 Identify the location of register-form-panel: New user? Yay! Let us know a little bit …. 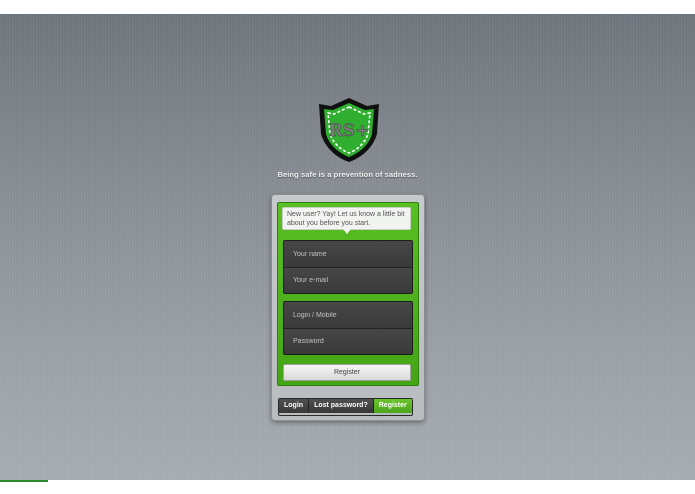
(348, 294).